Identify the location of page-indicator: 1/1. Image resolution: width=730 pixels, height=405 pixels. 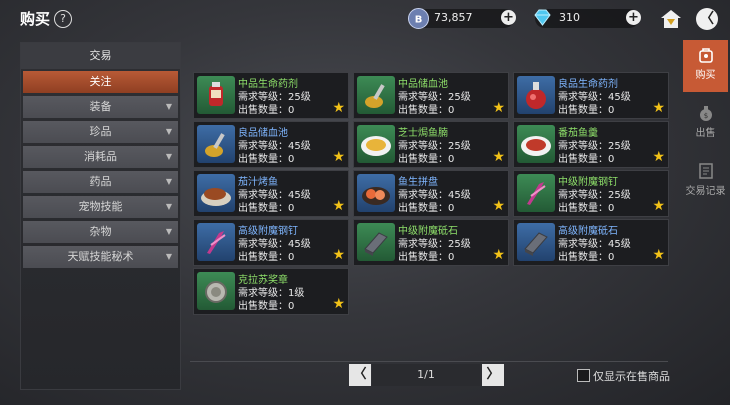
(426, 375).